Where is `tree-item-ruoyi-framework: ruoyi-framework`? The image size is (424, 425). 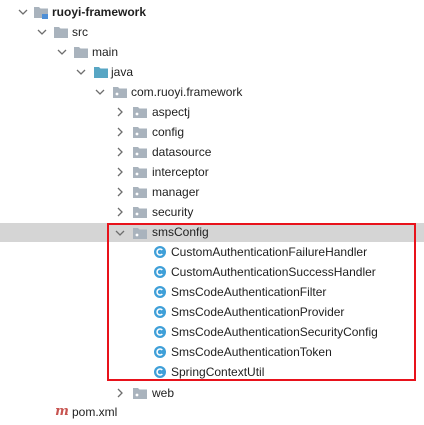
tree-item-ruoyi-framework: ruoyi-framework is located at coordinates (212, 12).